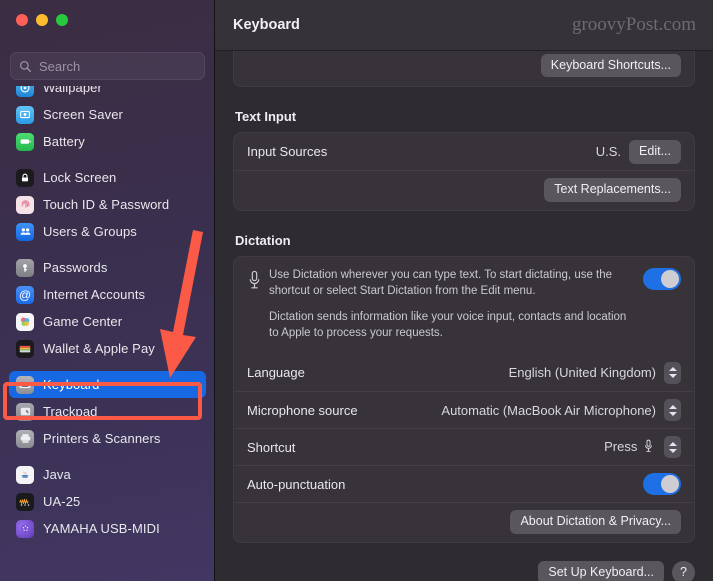 This screenshot has width=713, height=581. What do you see at coordinates (621, 446) in the screenshot?
I see `shortcut-value-text: Press` at bounding box center [621, 446].